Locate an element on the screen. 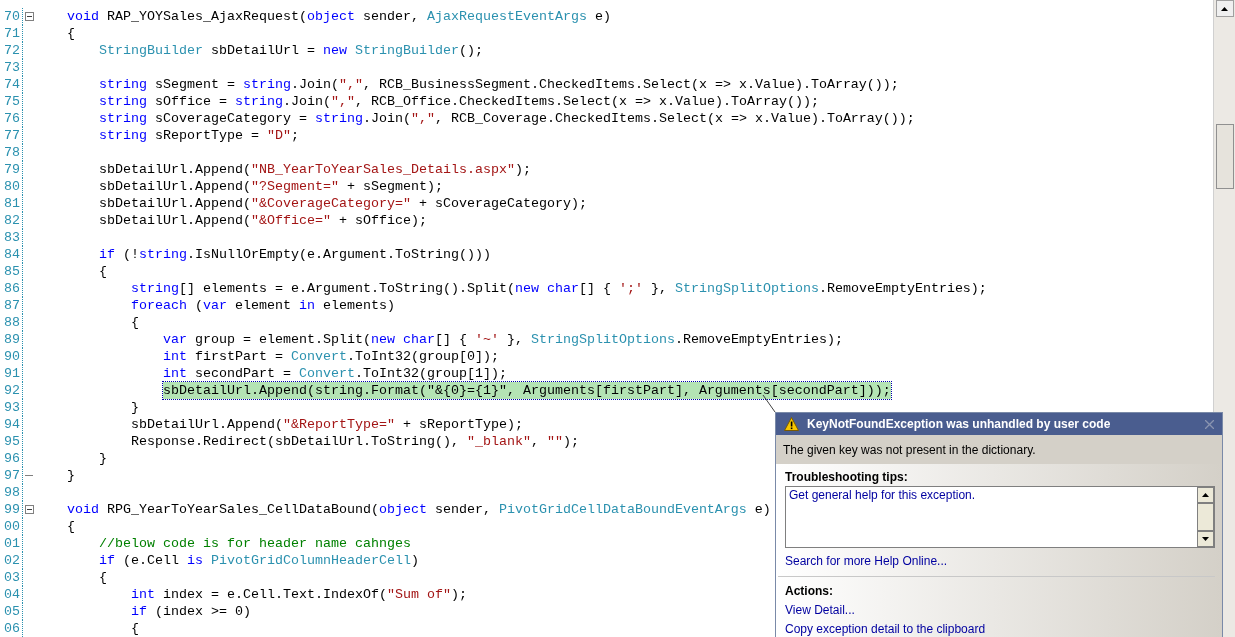 This screenshot has height=637, width=1235. actions-heading: Actions: is located at coordinates (809, 591).